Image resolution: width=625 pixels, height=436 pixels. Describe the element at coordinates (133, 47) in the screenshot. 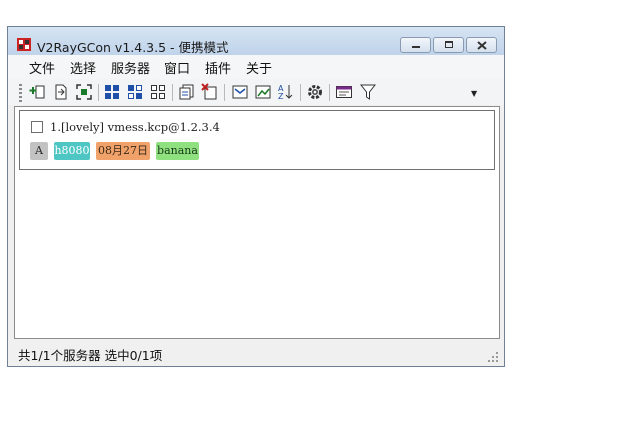

I see `window-title: V2RayGCon v1.4.3.5 - 便携模式` at that location.